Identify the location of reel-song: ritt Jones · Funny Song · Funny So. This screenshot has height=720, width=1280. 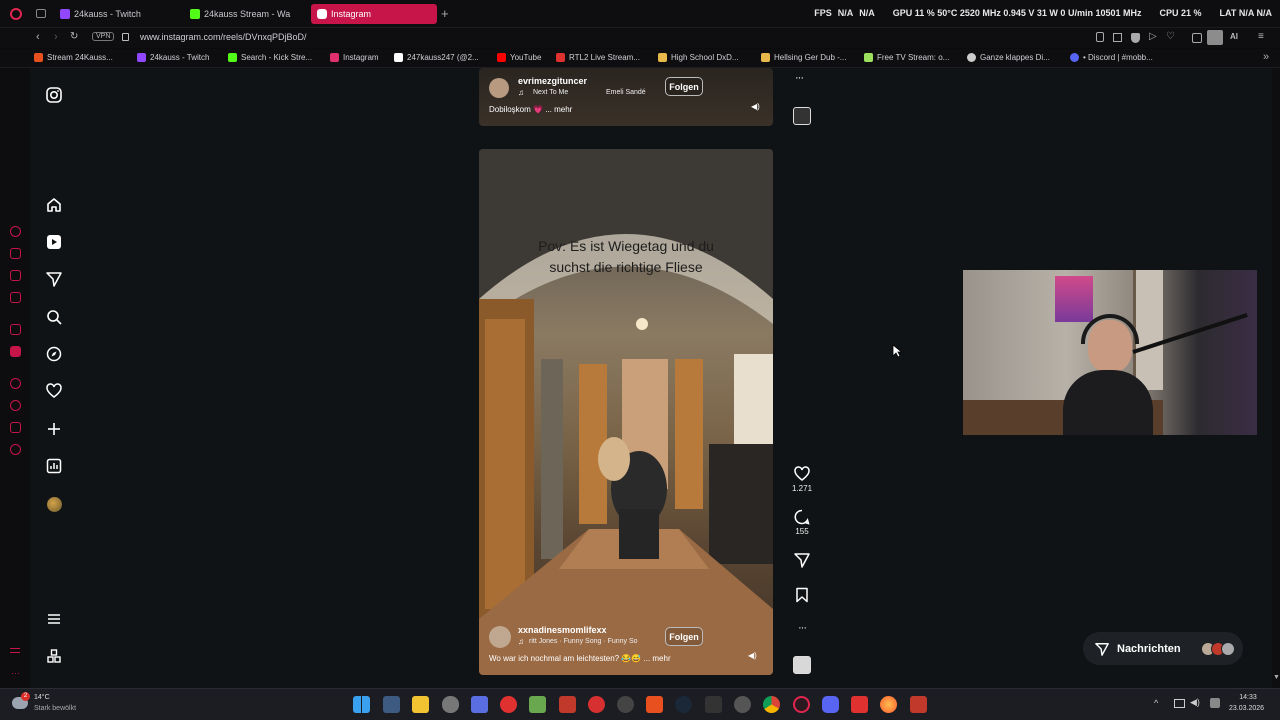
(583, 641).